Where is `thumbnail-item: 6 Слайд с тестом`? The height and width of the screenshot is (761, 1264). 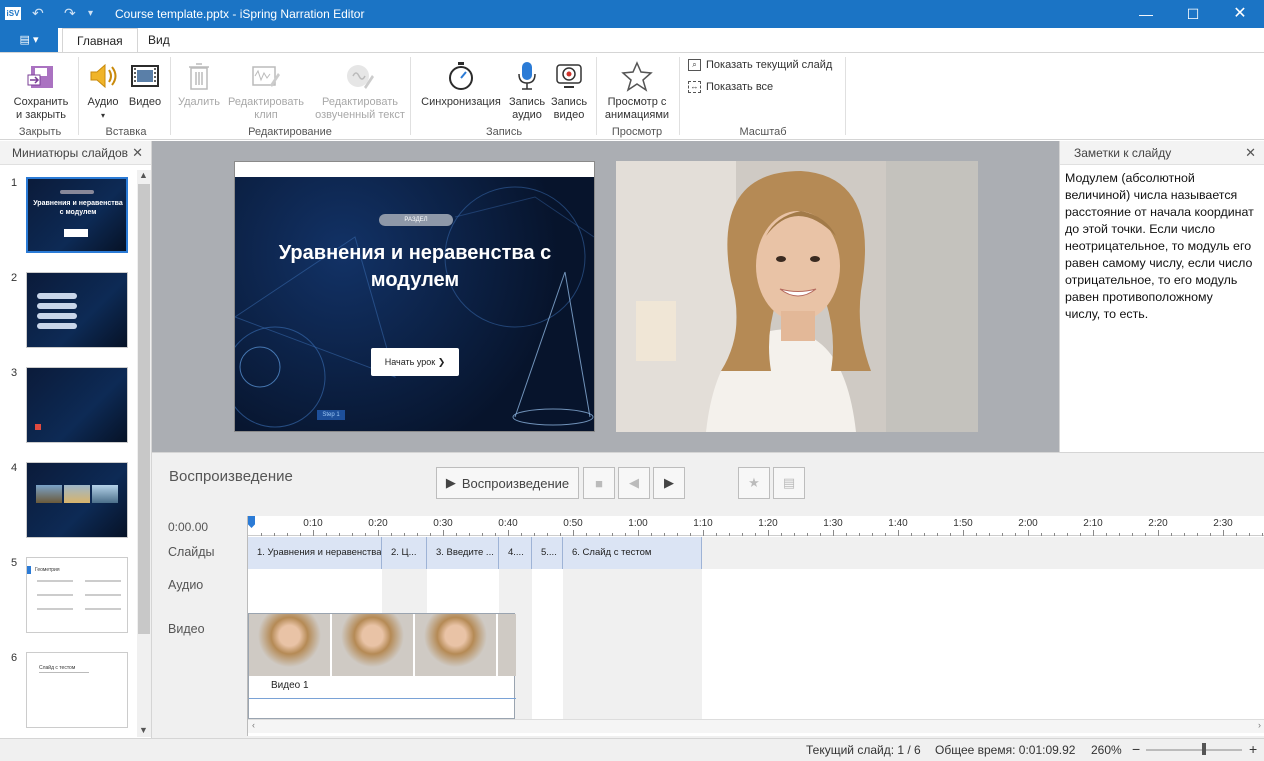 thumbnail-item: 6 Слайд с тестом is located at coordinates (68, 692).